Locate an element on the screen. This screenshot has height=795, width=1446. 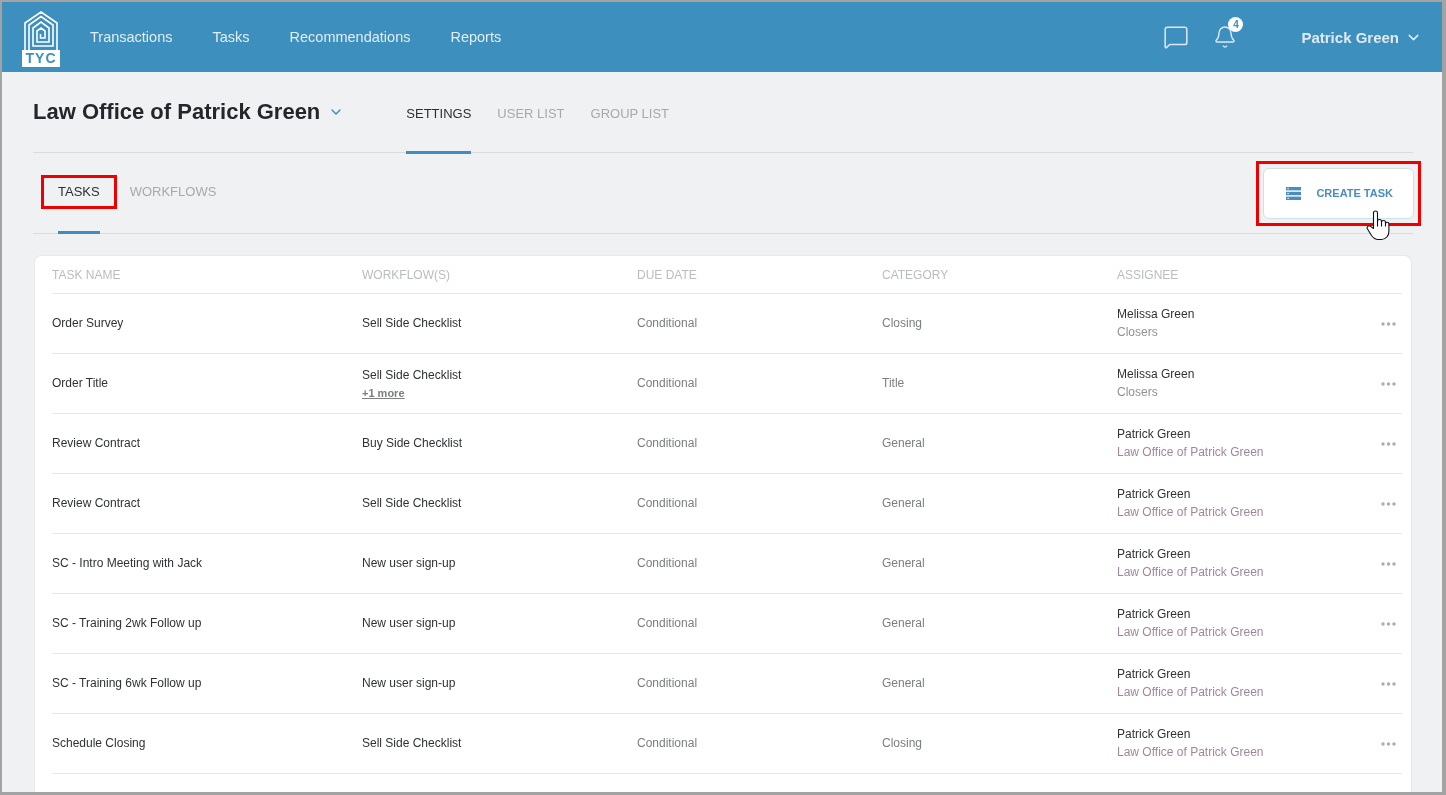
tab: SETTINGS is located at coordinates (439, 113).